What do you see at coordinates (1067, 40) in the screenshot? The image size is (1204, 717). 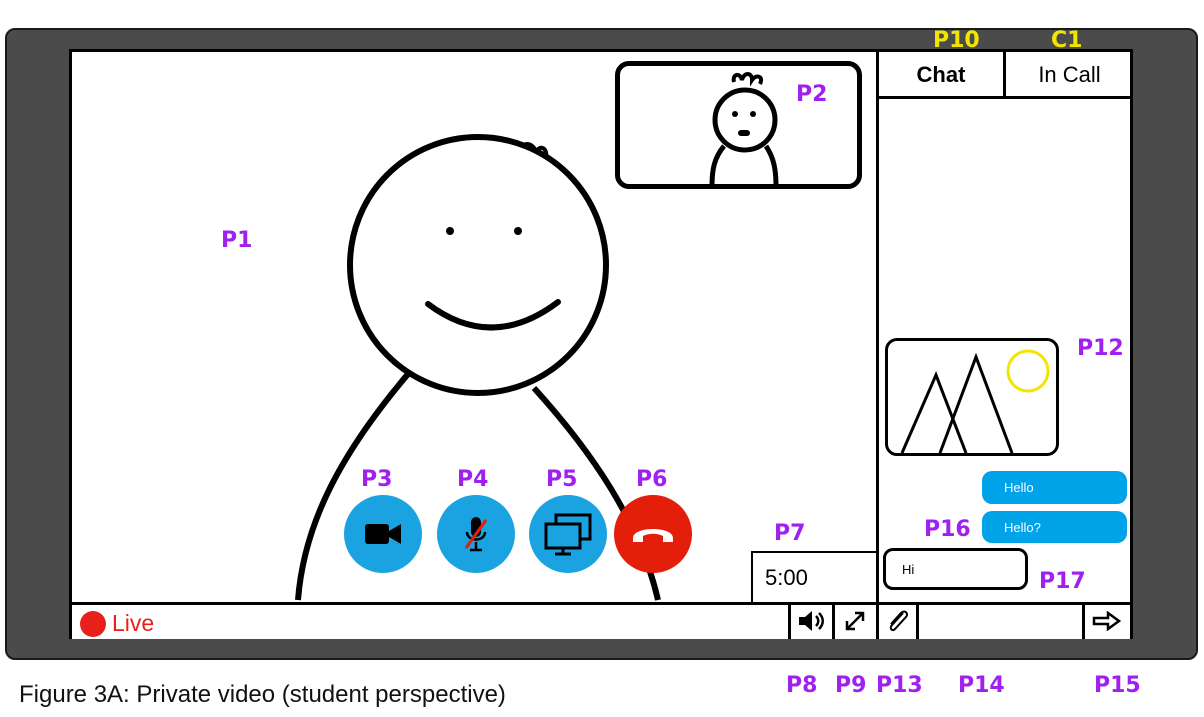 I see `label-c1: C1` at bounding box center [1067, 40].